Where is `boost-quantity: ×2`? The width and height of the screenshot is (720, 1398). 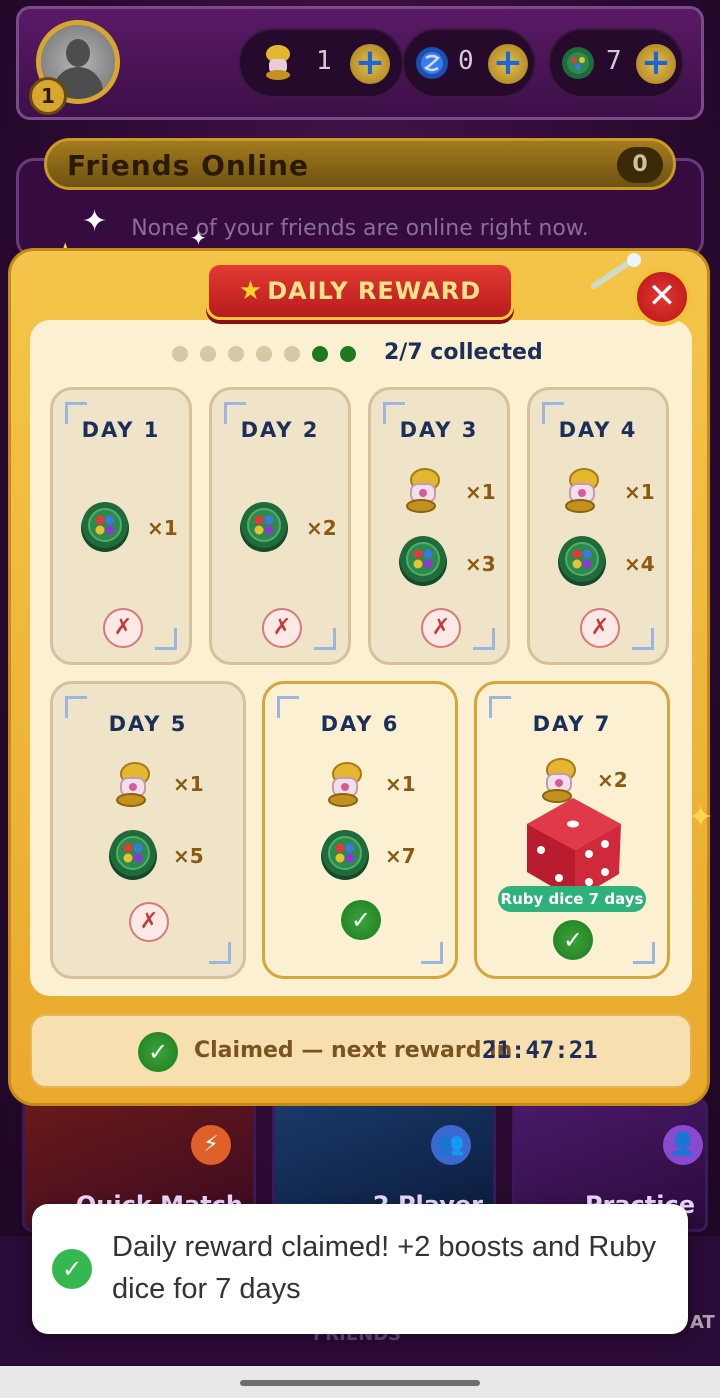 boost-quantity: ×2 is located at coordinates (612, 780).